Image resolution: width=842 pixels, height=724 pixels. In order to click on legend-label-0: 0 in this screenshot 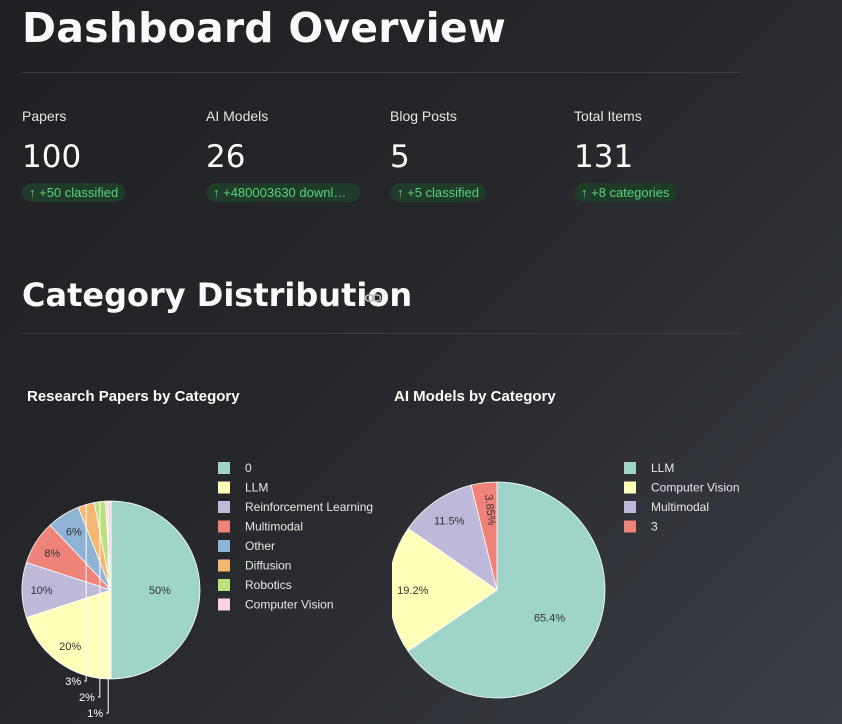, I will do `click(248, 468)`.